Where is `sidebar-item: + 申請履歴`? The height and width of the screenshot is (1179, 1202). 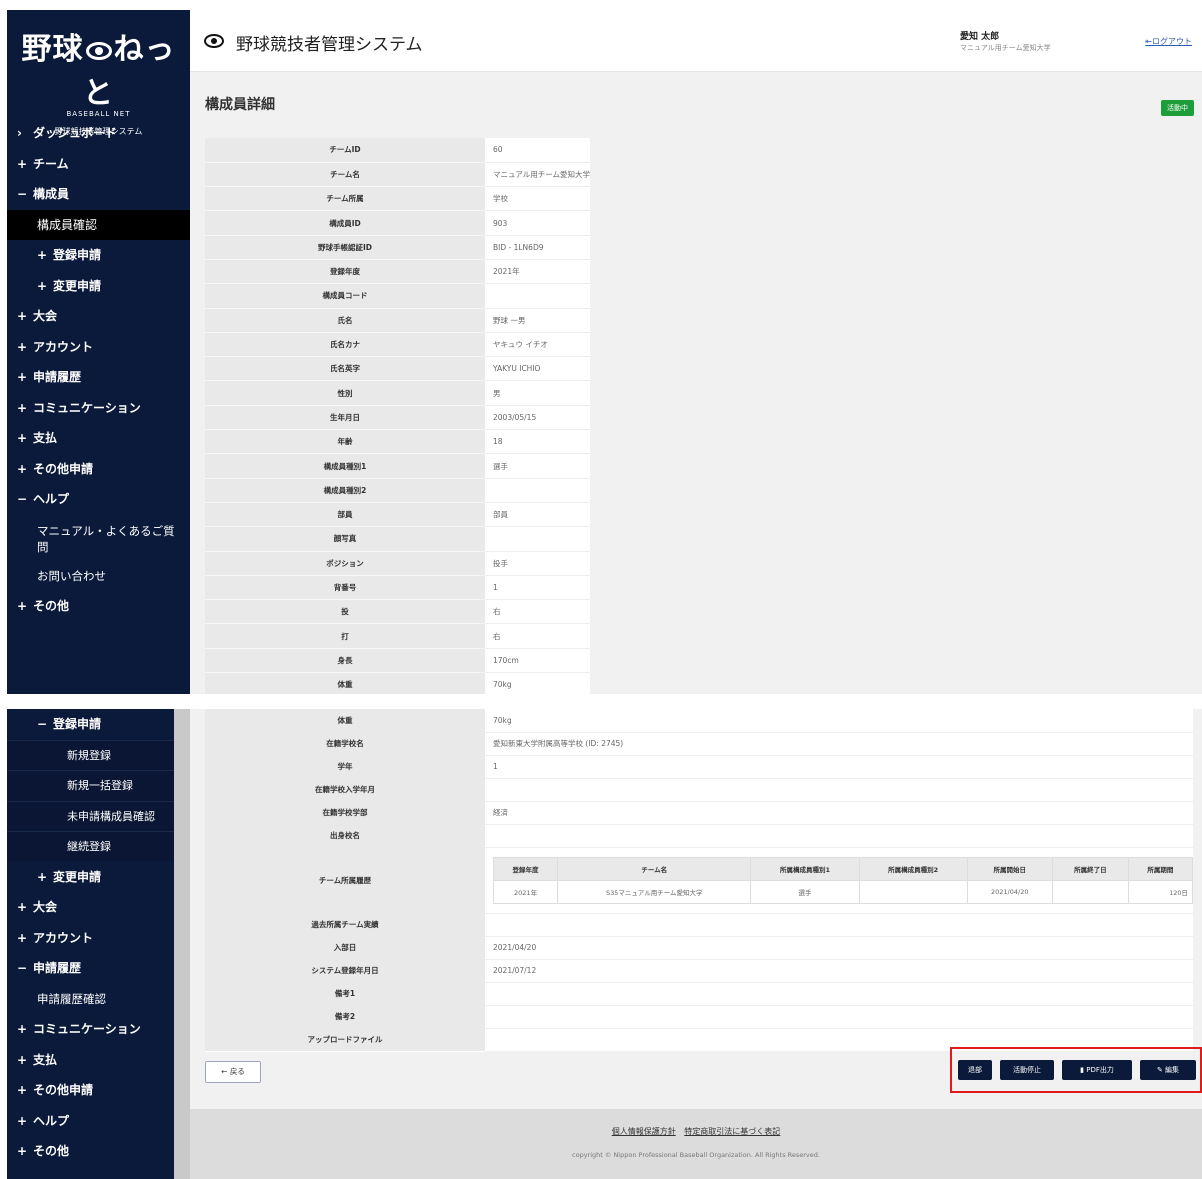 sidebar-item: + 申請履歴 is located at coordinates (98, 377).